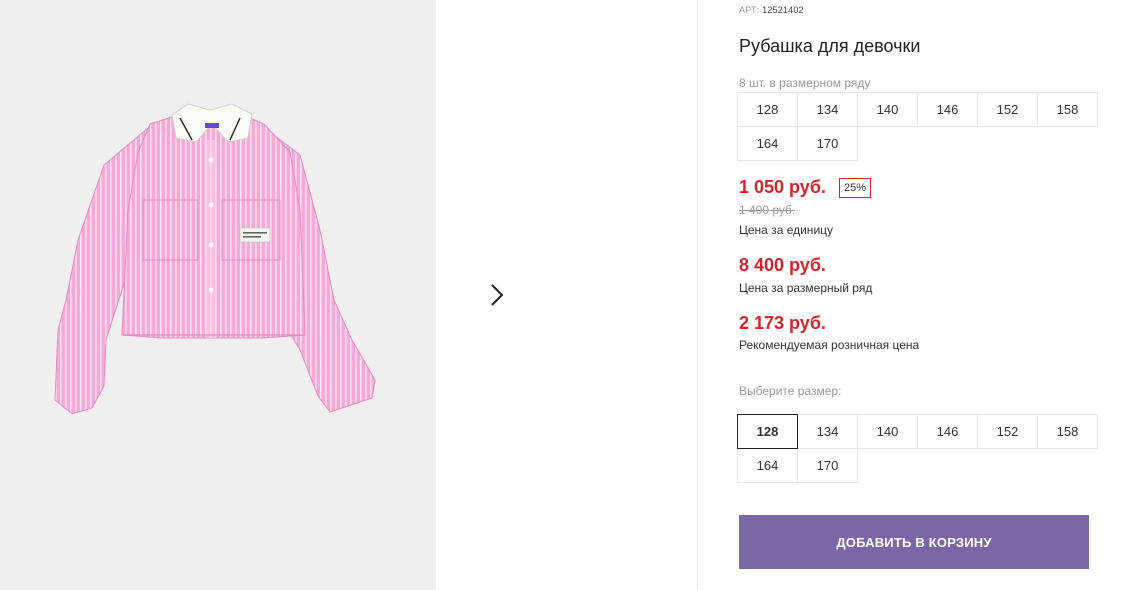 The image size is (1126, 590). I want to click on next-image-button, so click(497, 295).